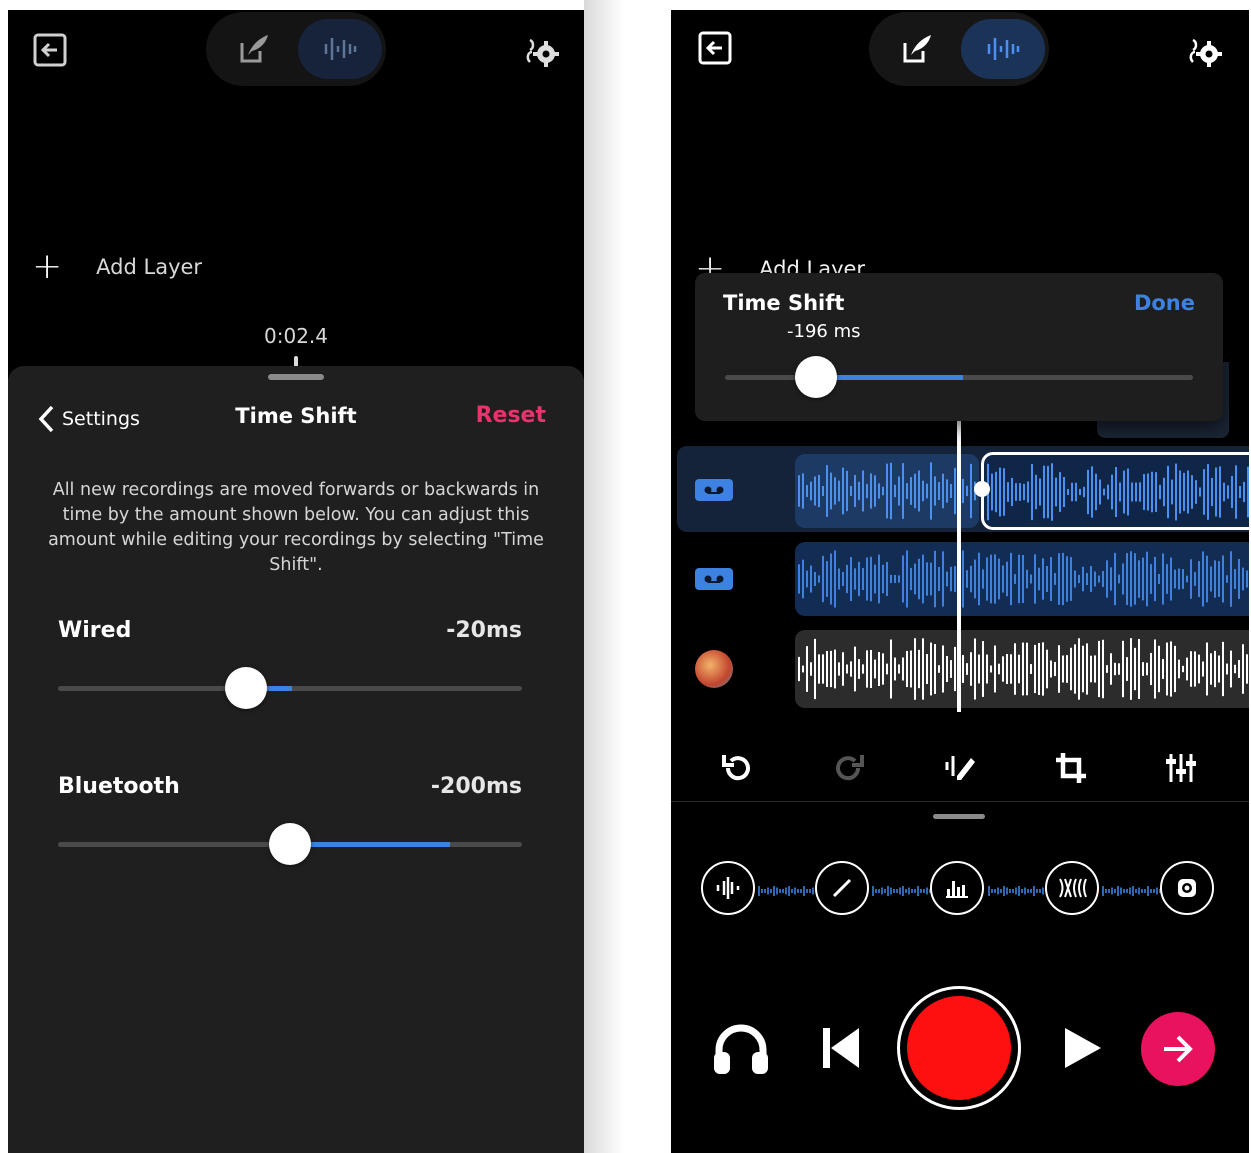 Image resolution: width=1251 pixels, height=1153 pixels. What do you see at coordinates (476, 786) in the screenshot?
I see `bluetooth-value: -200ms` at bounding box center [476, 786].